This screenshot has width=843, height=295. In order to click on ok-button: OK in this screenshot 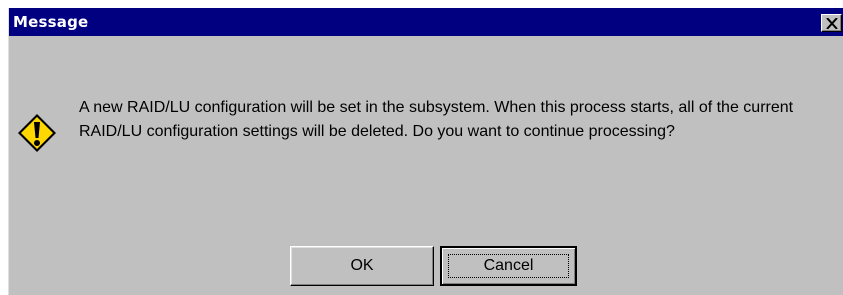, I will do `click(362, 266)`.